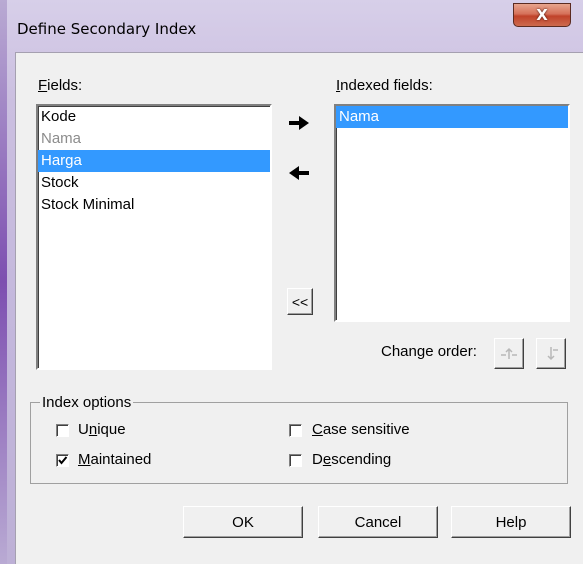 Image resolution: width=583 pixels, height=564 pixels. I want to click on move-up-button, so click(509, 353).